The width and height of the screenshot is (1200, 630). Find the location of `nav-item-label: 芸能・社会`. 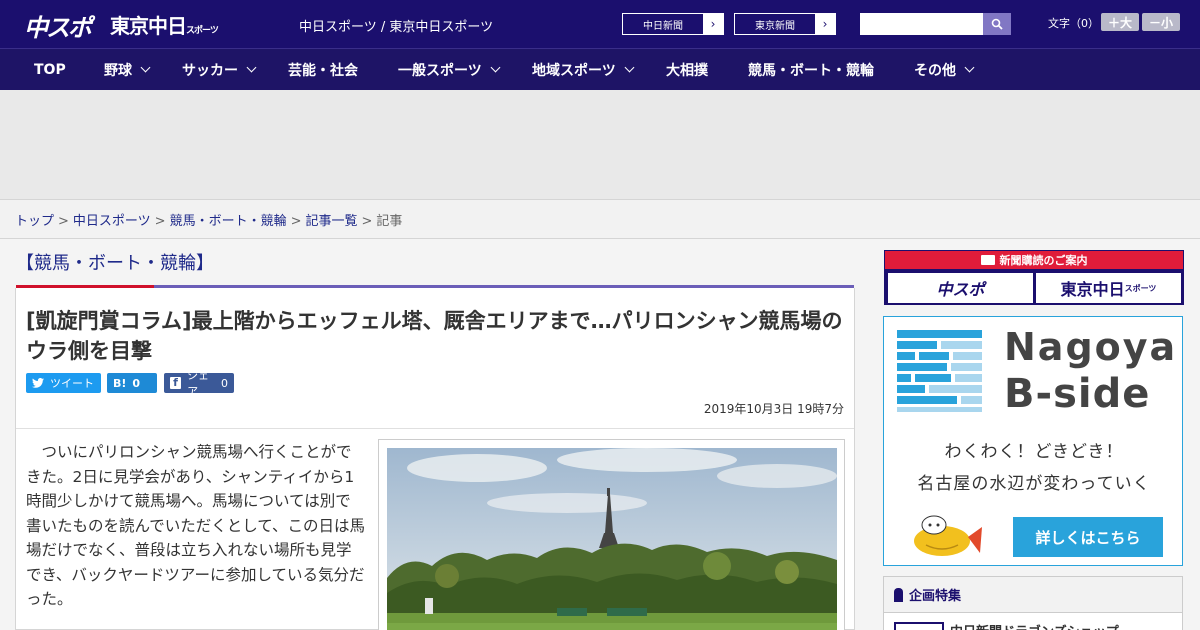

nav-item-label: 芸能・社会 is located at coordinates (323, 70).